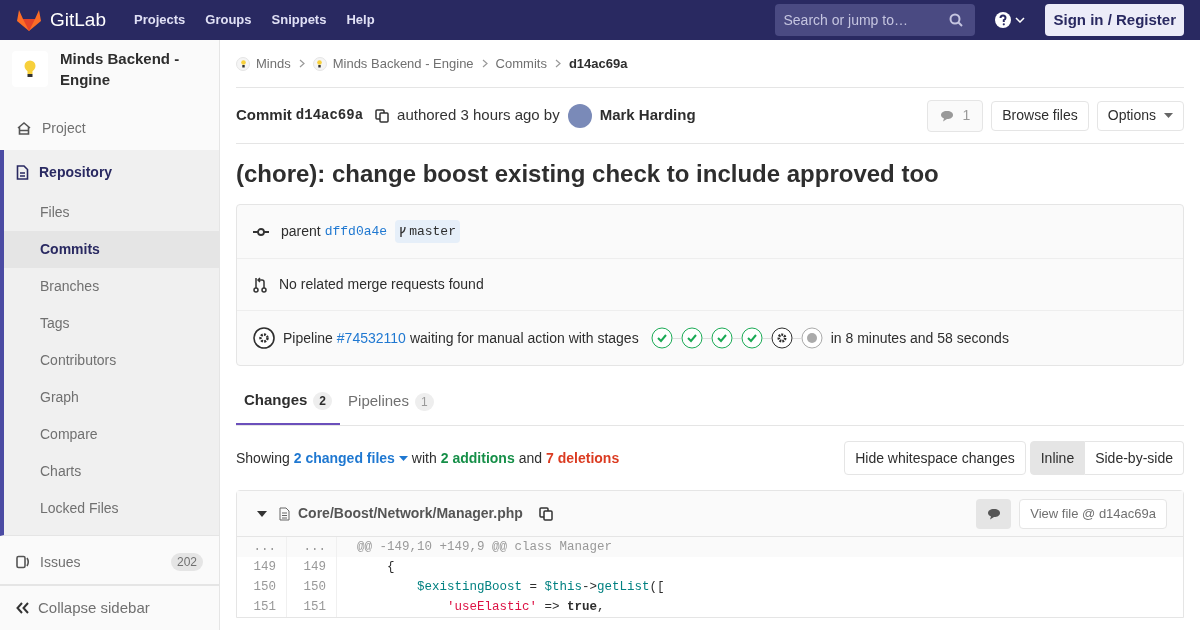  Describe the element at coordinates (111, 172) in the screenshot. I see `sidebar-item: Repository` at that location.